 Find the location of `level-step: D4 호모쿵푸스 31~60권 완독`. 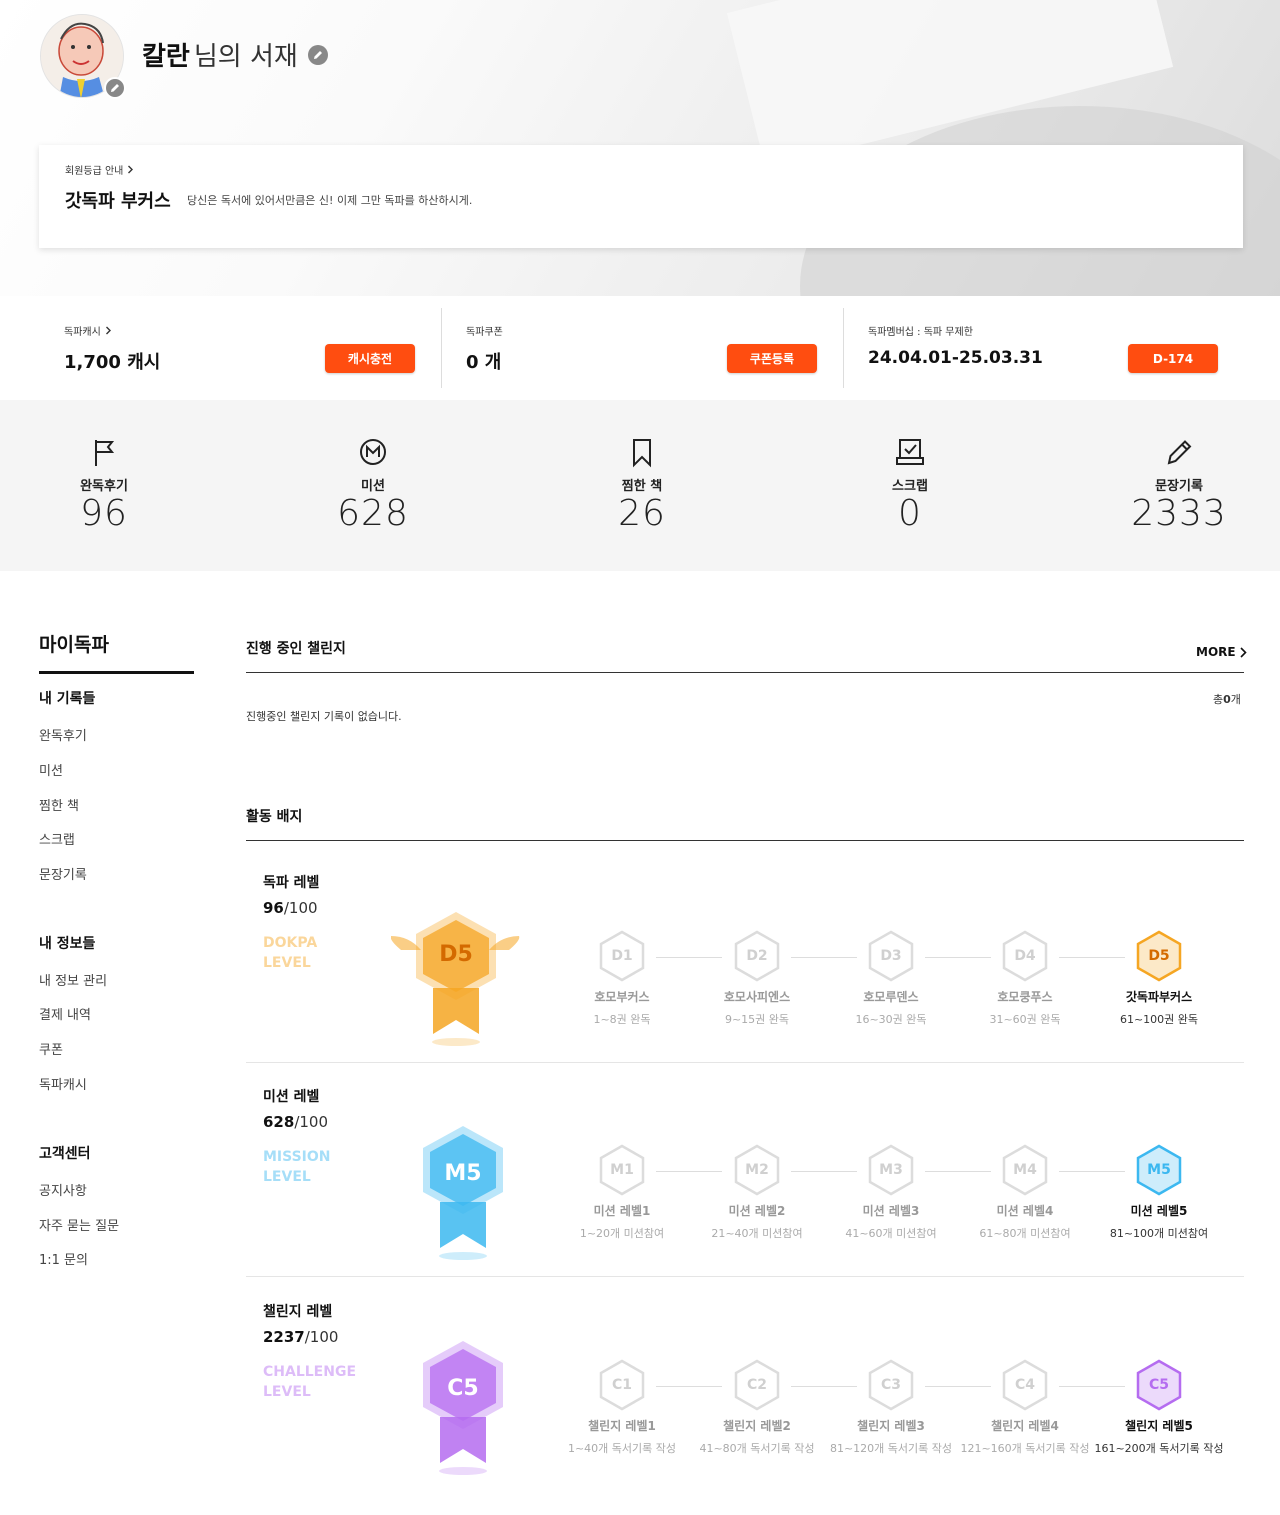

level-step: D4 호모쿵푸스 31~60권 완독 is located at coordinates (1025, 978).